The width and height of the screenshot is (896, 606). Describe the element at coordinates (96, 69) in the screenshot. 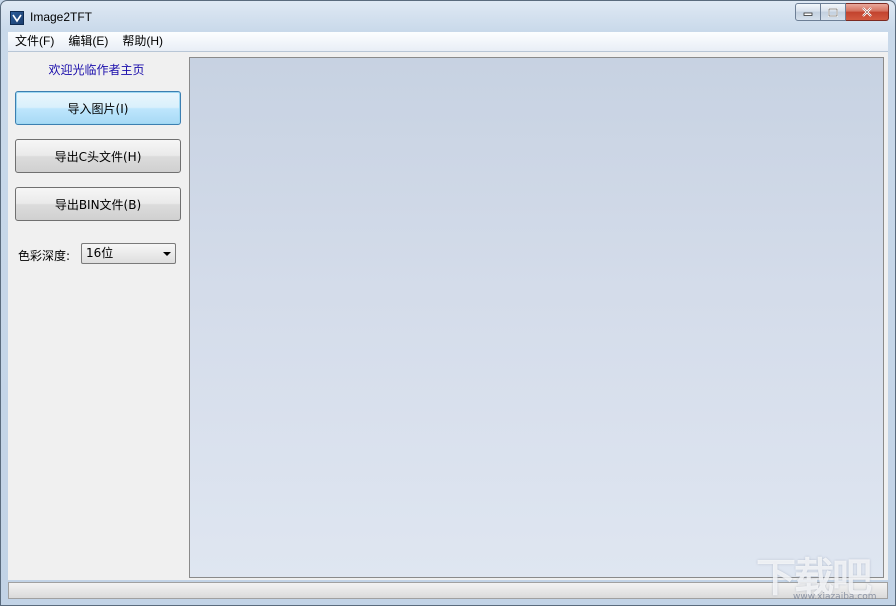

I see `author-homepage-link: 欢迎光临作者主页` at that location.